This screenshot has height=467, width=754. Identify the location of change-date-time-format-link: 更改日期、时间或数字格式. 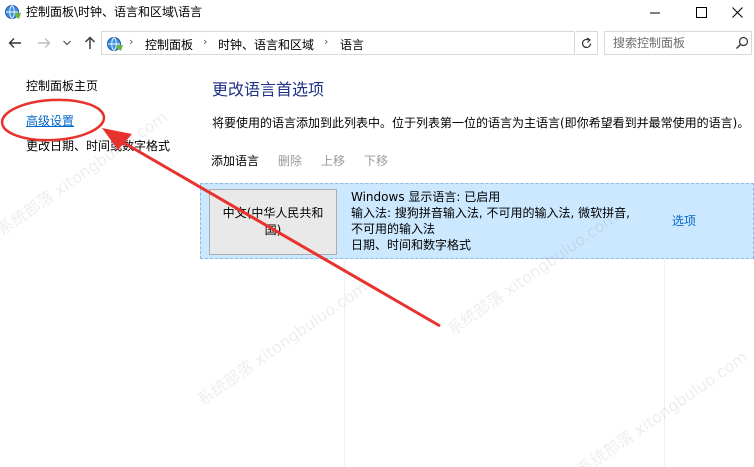
(98, 145).